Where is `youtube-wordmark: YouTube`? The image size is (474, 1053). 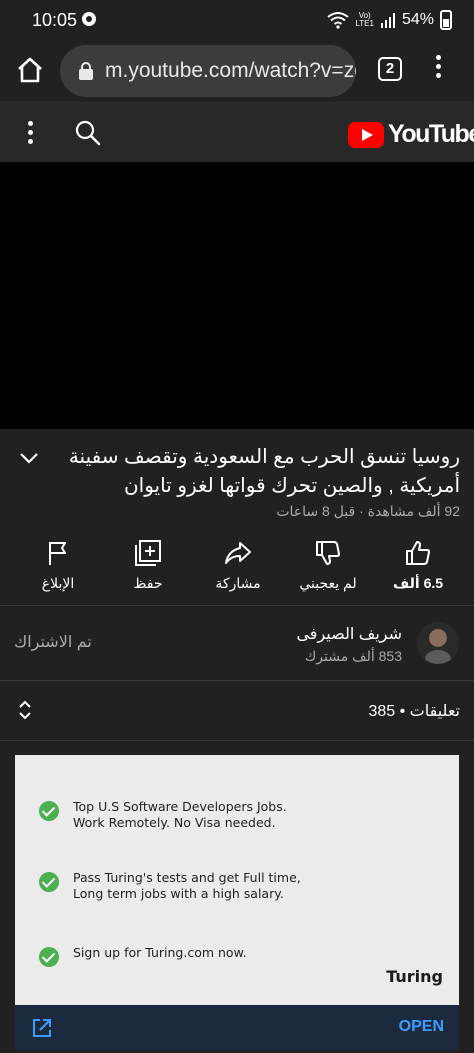
youtube-wordmark: YouTube is located at coordinates (431, 134).